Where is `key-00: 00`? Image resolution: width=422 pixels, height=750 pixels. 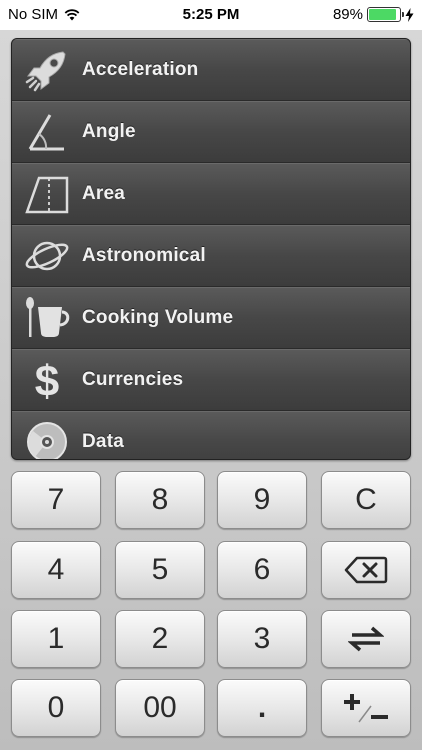
key-00: 00 is located at coordinates (160, 708).